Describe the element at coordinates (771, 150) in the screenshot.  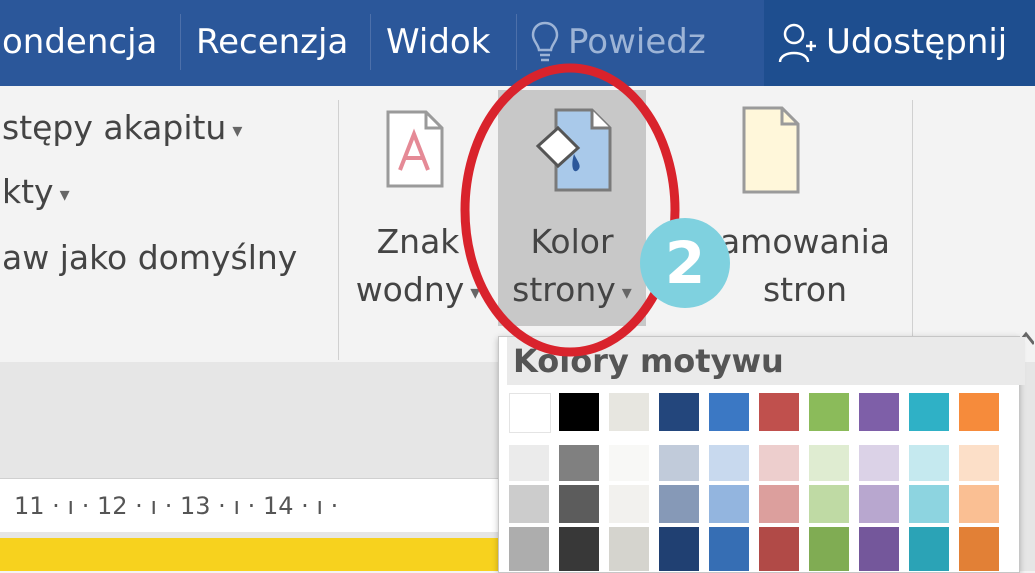
I see `page-borders-icon` at that location.